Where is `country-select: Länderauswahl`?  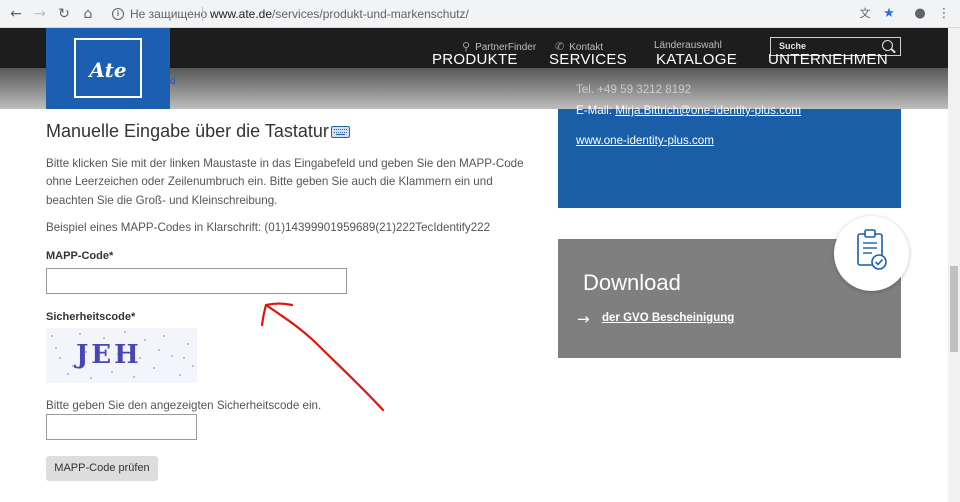
country-select: Länderauswahl is located at coordinates (688, 45).